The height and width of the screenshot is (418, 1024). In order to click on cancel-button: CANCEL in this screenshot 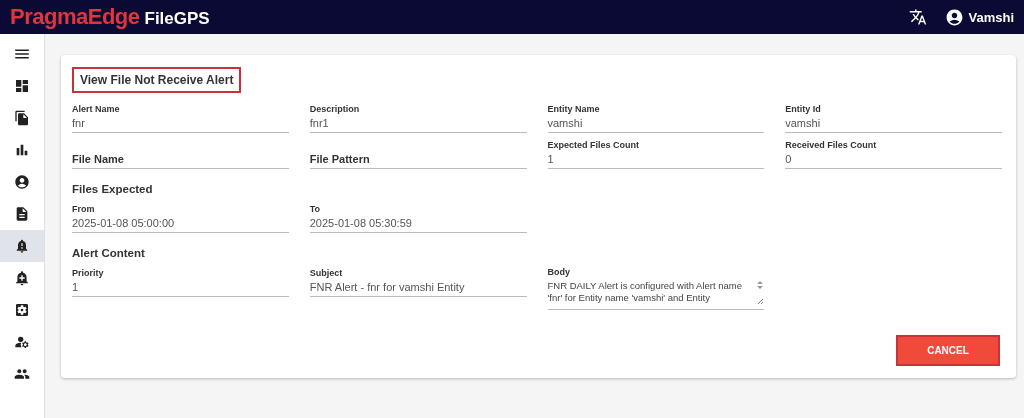, I will do `click(948, 350)`.